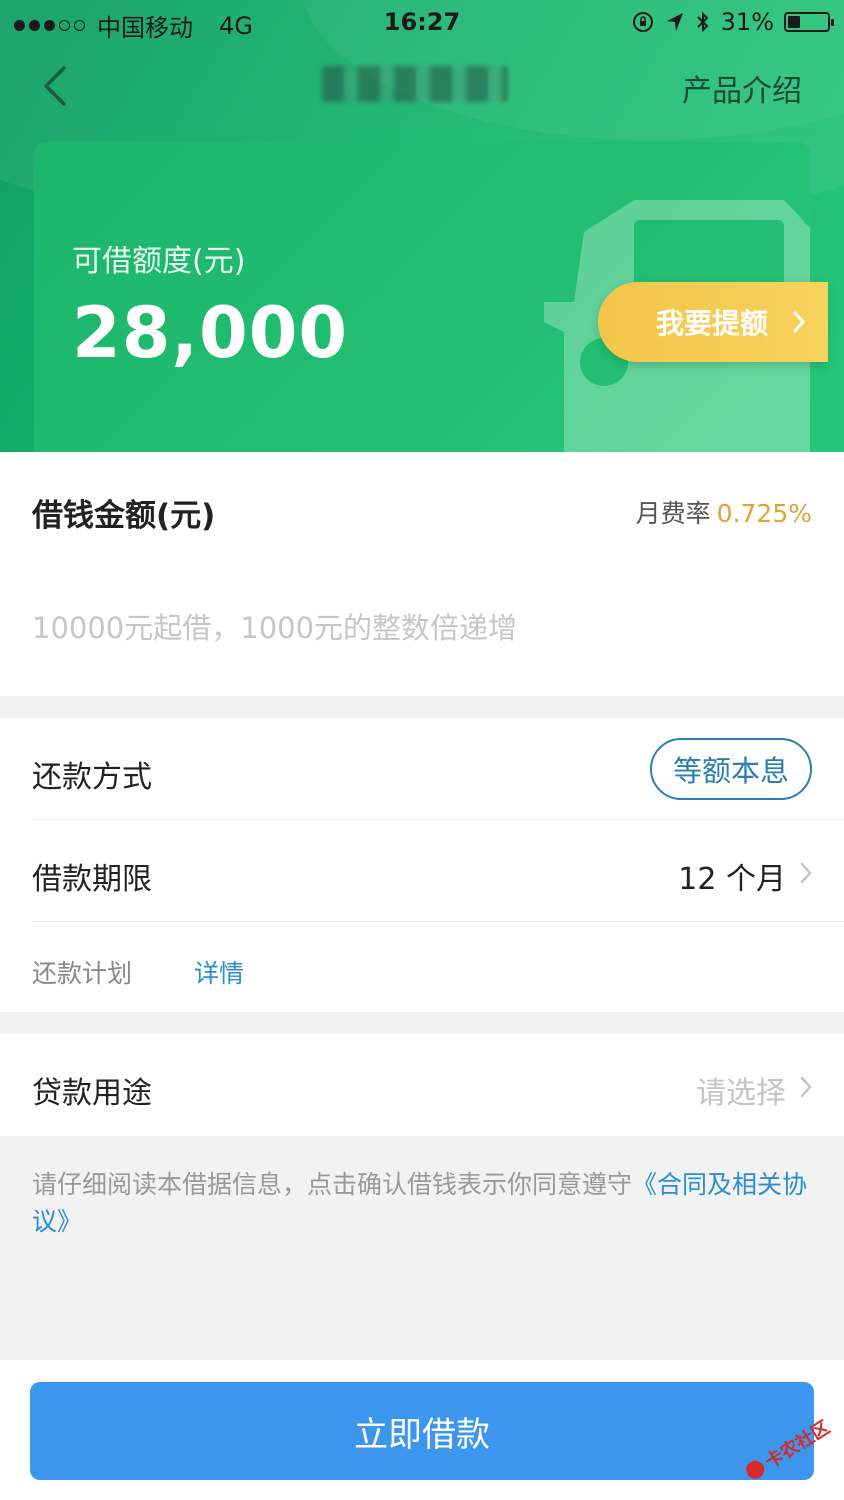 This screenshot has width=844, height=1500. What do you see at coordinates (673, 513) in the screenshot?
I see `monthly-rate-label: 月费率` at bounding box center [673, 513].